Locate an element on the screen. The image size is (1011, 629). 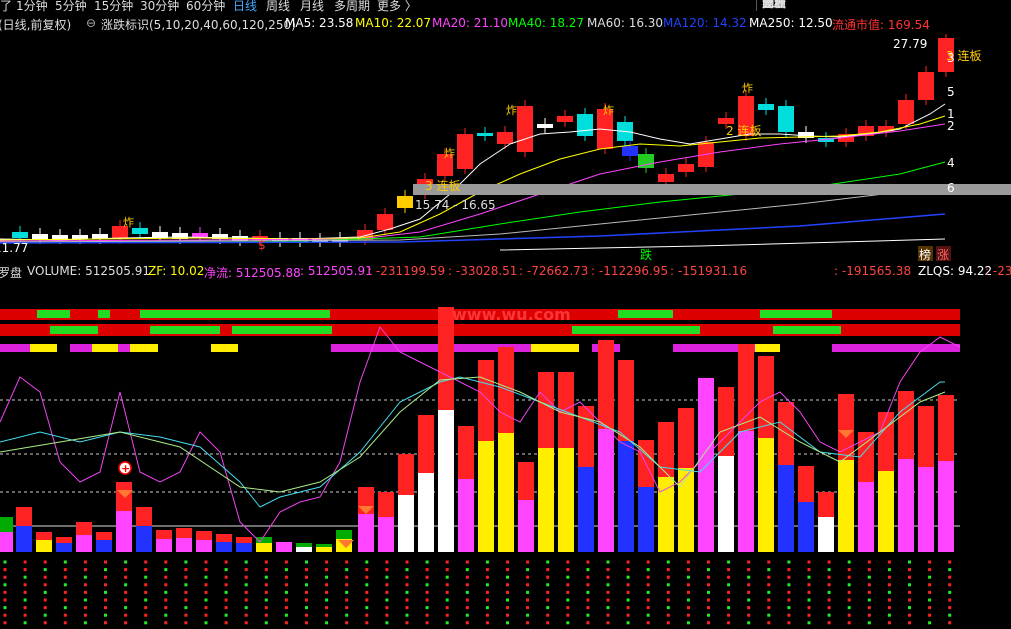
tab-5min: 5分钟 is located at coordinates (71, 7).